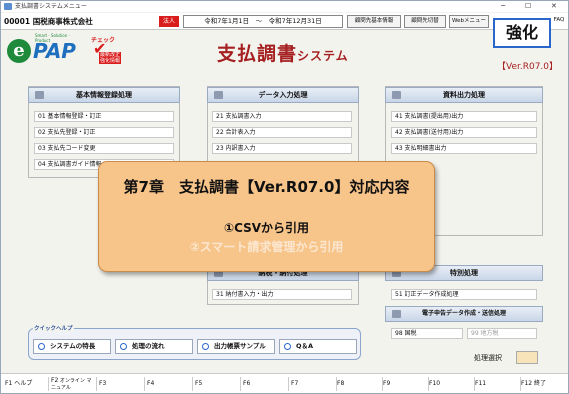 Image resolution: width=569 pixels, height=394 pixels. What do you see at coordinates (169, 21) in the screenshot?
I see `houjin-badge: 法人` at bounding box center [169, 21].